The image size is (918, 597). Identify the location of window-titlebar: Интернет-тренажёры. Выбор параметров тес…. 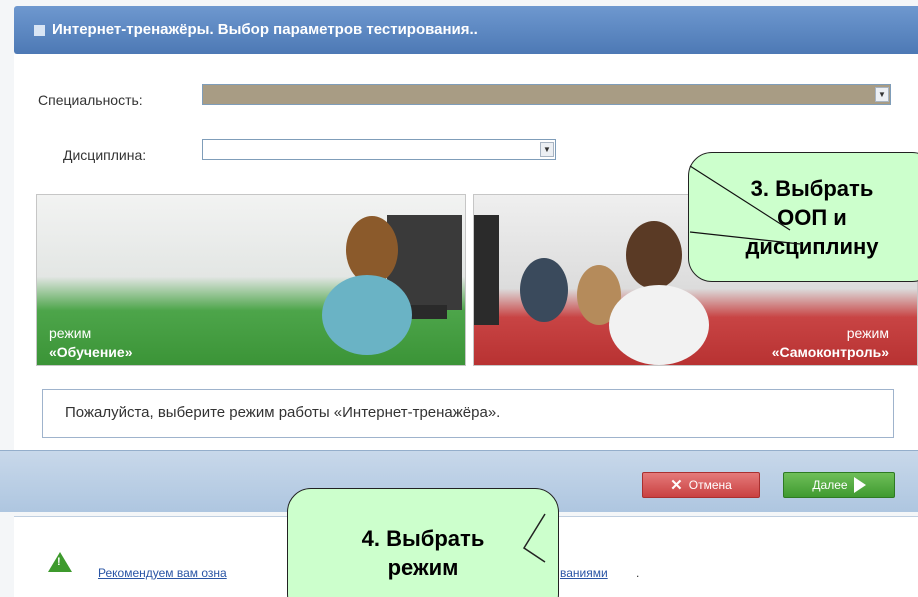
(466, 30).